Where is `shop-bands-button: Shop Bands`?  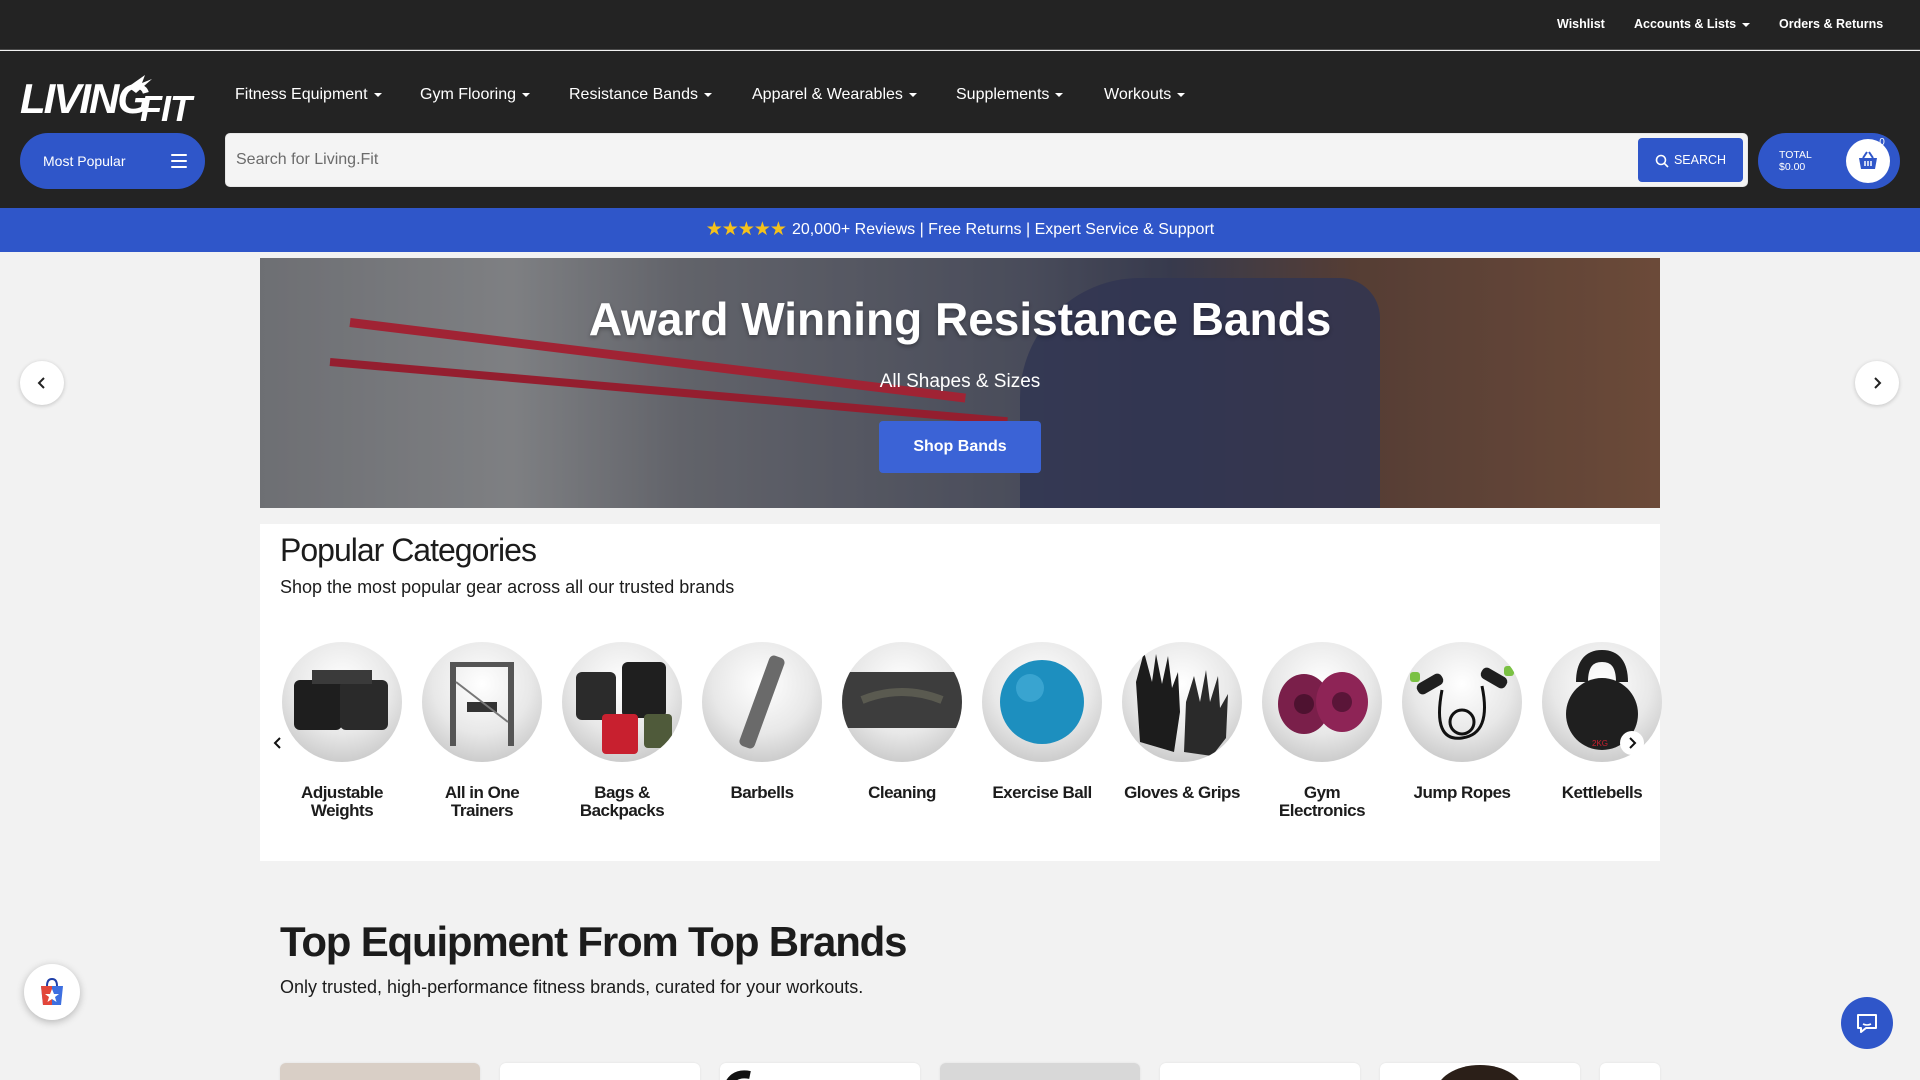 shop-bands-button: Shop Bands is located at coordinates (960, 447).